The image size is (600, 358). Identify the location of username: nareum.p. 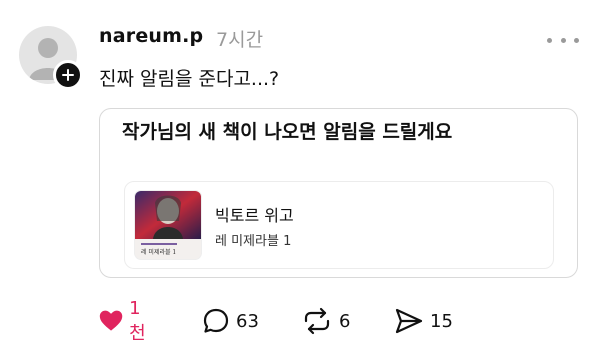
(151, 36).